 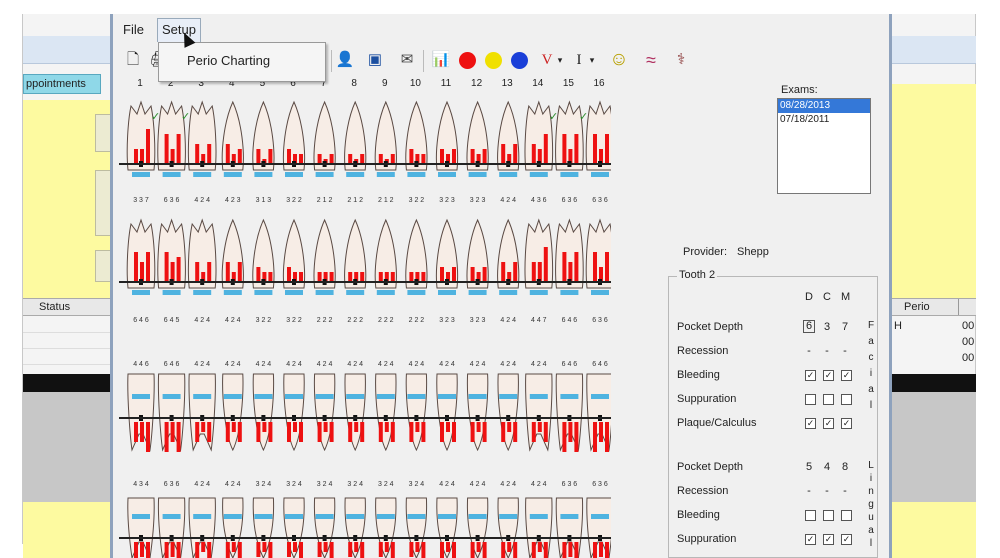 What do you see at coordinates (681, 60) in the screenshot?
I see `tooth-icon: ⚕` at bounding box center [681, 60].